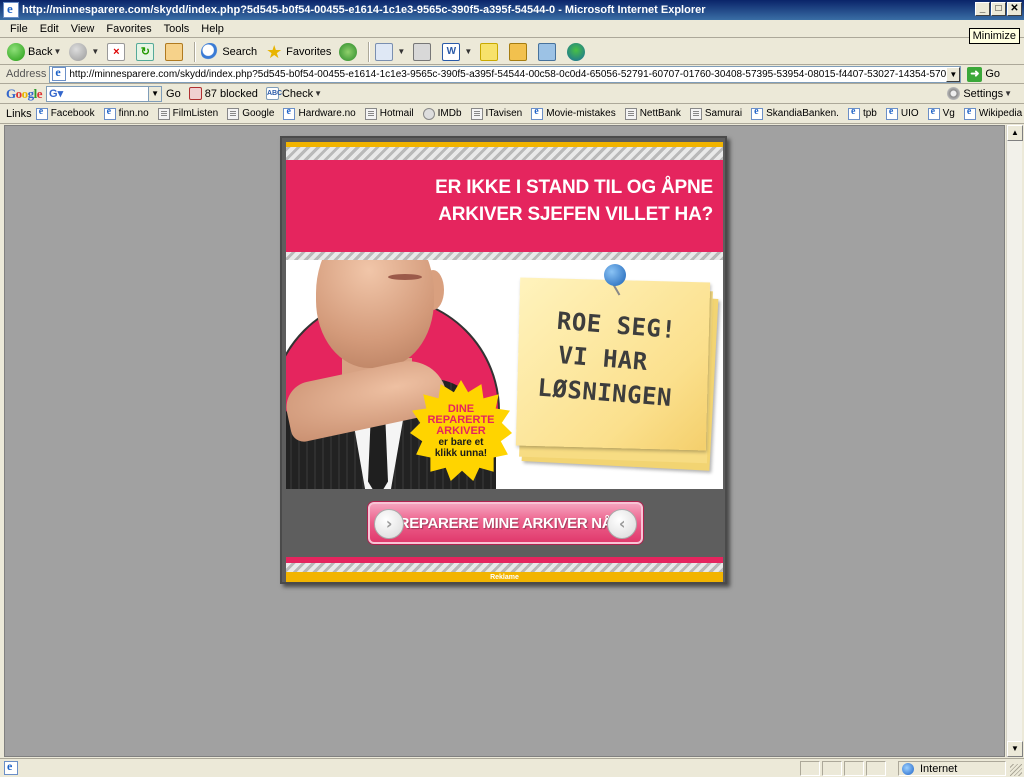 The height and width of the screenshot is (777, 1024). Describe the element at coordinates (954, 93) in the screenshot. I see `settings-gear-icon` at that location.